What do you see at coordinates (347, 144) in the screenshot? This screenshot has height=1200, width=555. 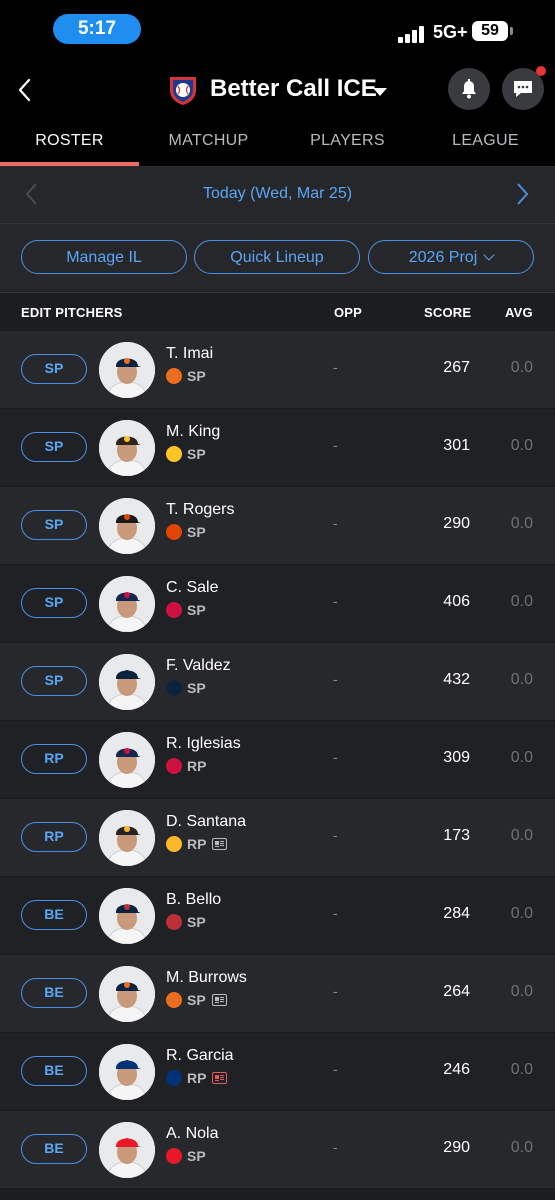 I see `tab-players: PLAYERS` at bounding box center [347, 144].